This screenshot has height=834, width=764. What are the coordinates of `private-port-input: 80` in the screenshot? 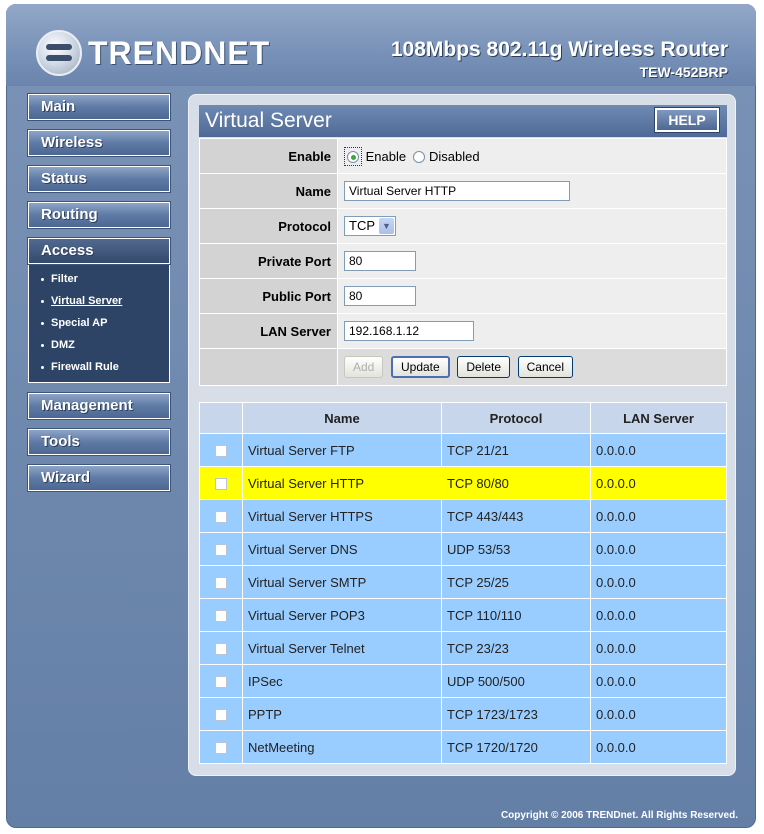 It's located at (380, 261).